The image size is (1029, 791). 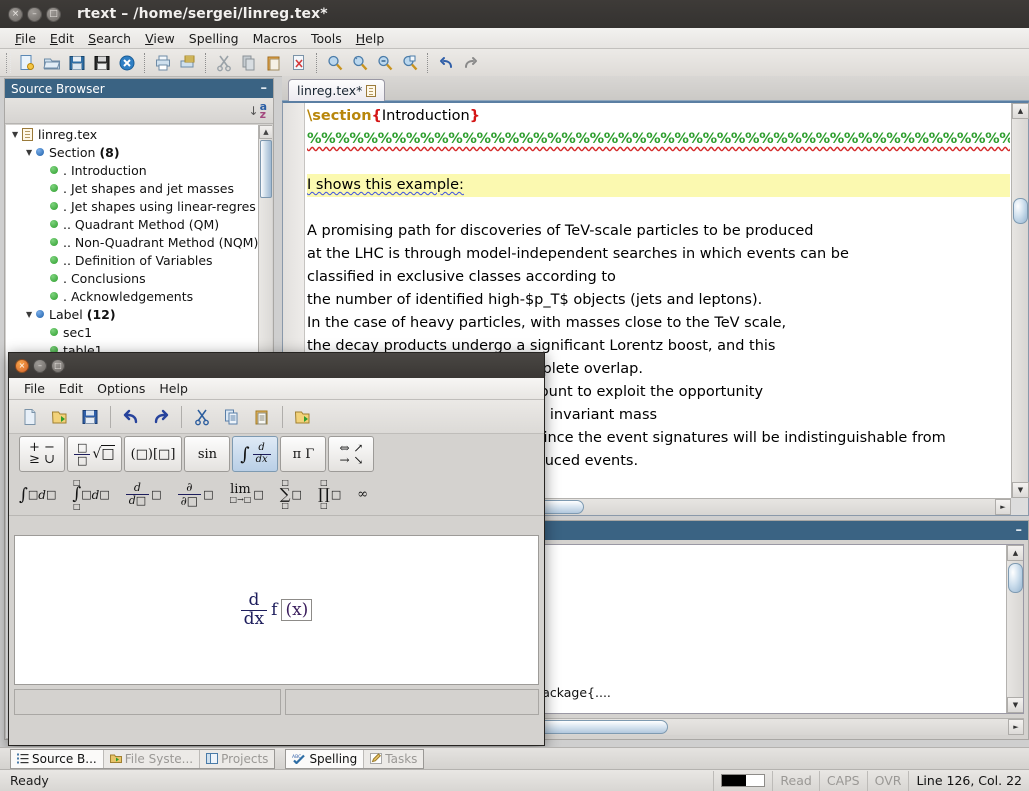 I want to click on tree-label: . Jet shapes using linear-regres, so click(x=159, y=206).